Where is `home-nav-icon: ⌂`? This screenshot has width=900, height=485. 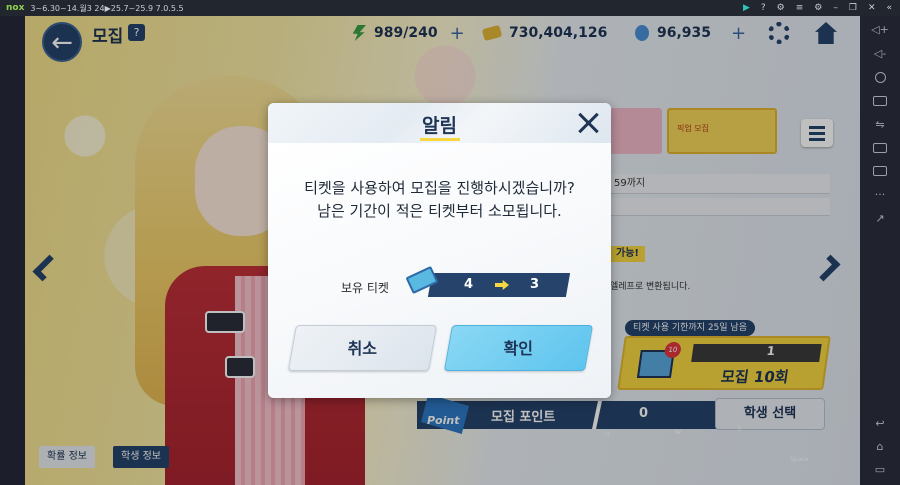 home-nav-icon: ⌂ is located at coordinates (880, 446).